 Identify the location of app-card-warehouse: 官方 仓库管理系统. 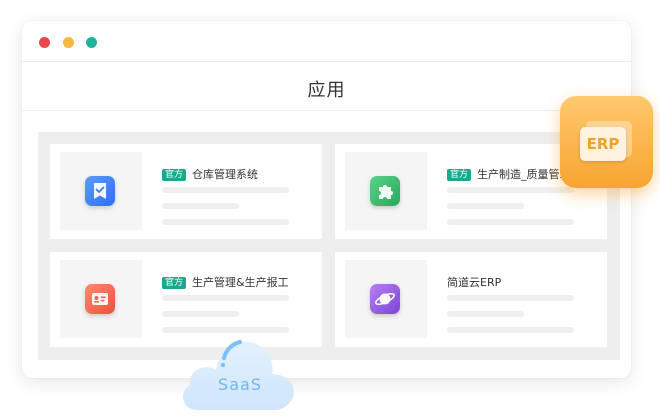
(186, 191).